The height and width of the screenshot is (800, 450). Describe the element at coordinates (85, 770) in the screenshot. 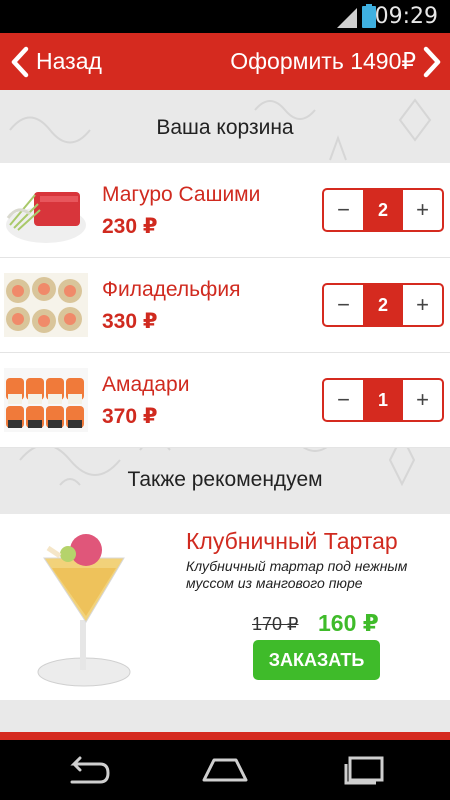

I see `back-nav-icon` at that location.